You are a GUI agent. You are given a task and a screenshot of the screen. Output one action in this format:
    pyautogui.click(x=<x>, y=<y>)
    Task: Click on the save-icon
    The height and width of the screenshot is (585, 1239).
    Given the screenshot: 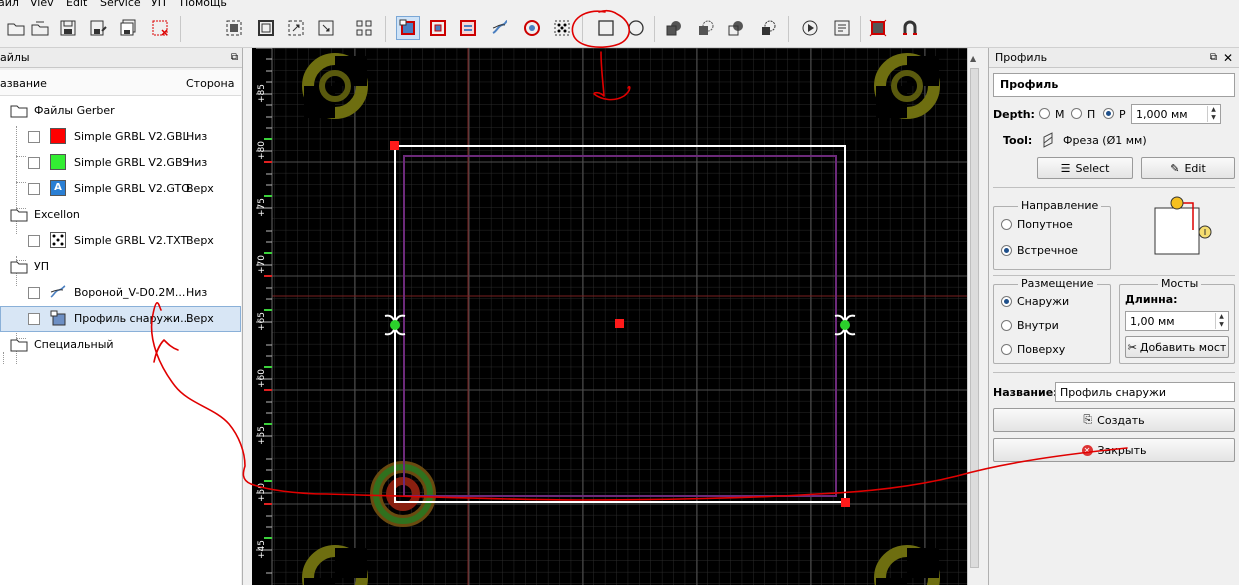 What is the action you would take?
    pyautogui.click(x=68, y=28)
    